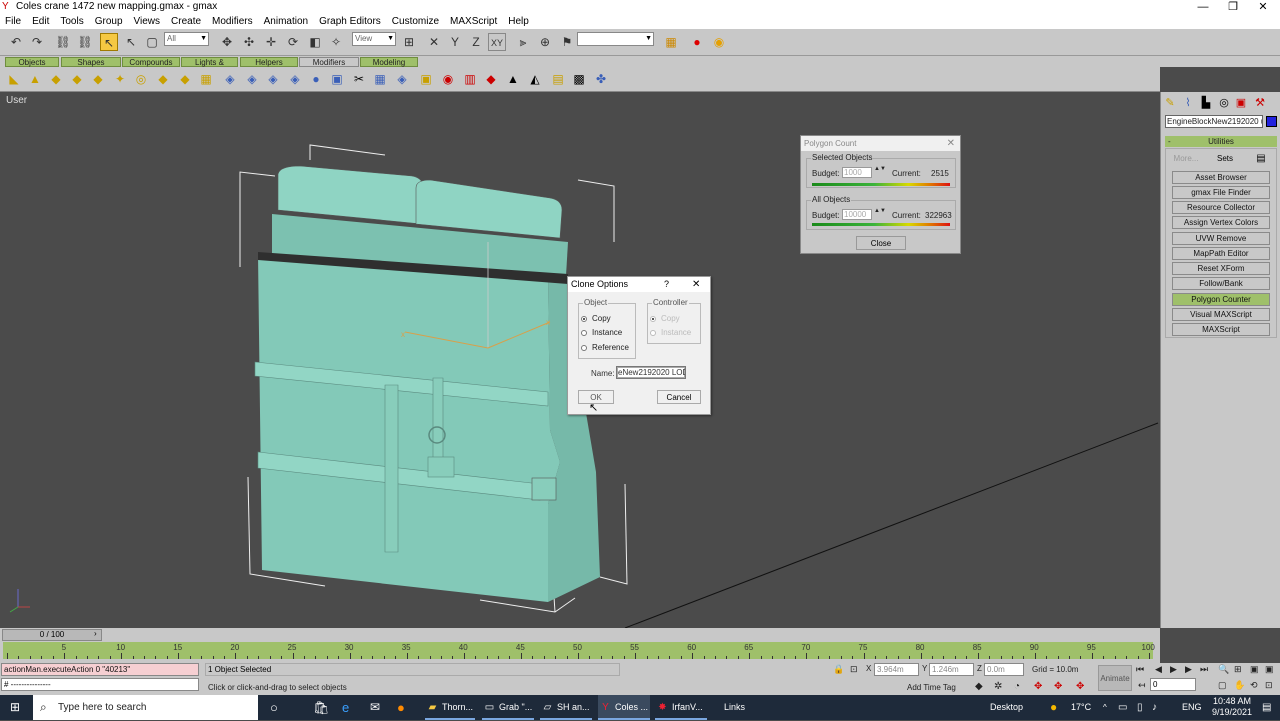 Image resolution: width=1280 pixels, height=721 pixels. Describe the element at coordinates (1241, 103) in the screenshot. I see `display-tab-icon: ▣` at that location.